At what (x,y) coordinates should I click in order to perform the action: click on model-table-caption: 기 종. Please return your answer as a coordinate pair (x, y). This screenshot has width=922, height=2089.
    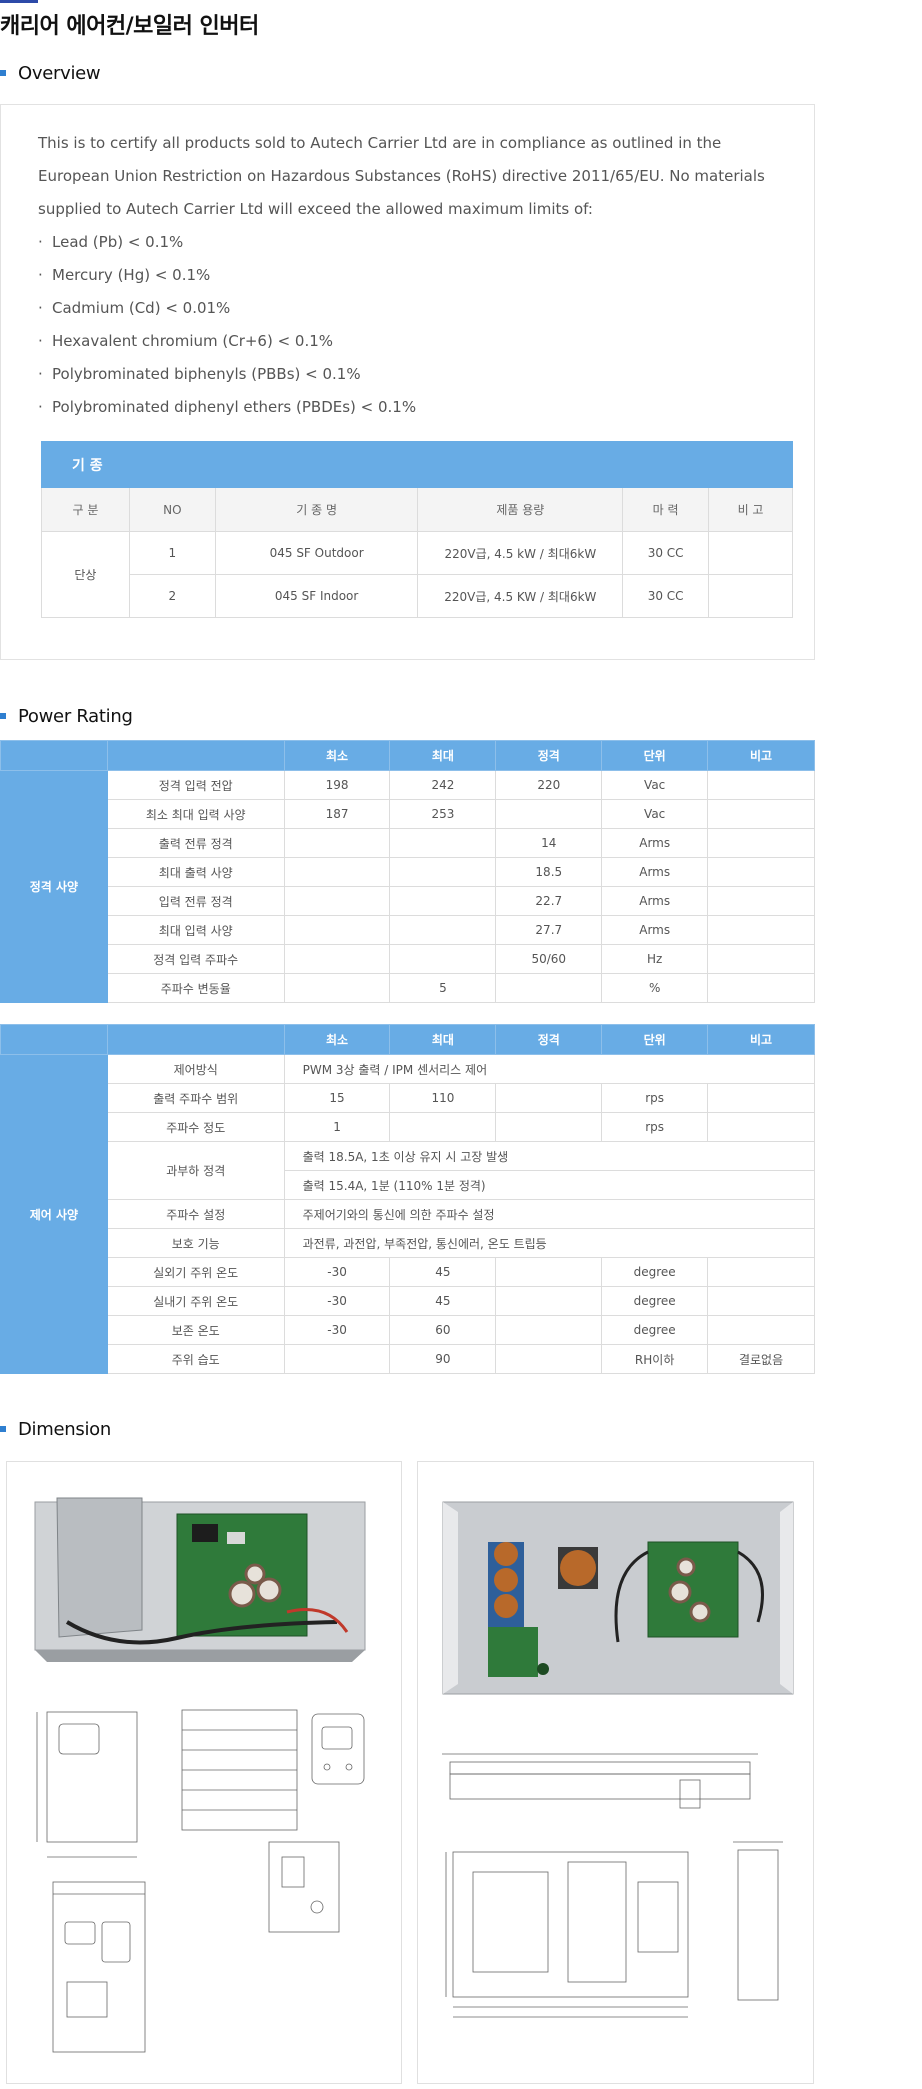
    Looking at the image, I should click on (417, 464).